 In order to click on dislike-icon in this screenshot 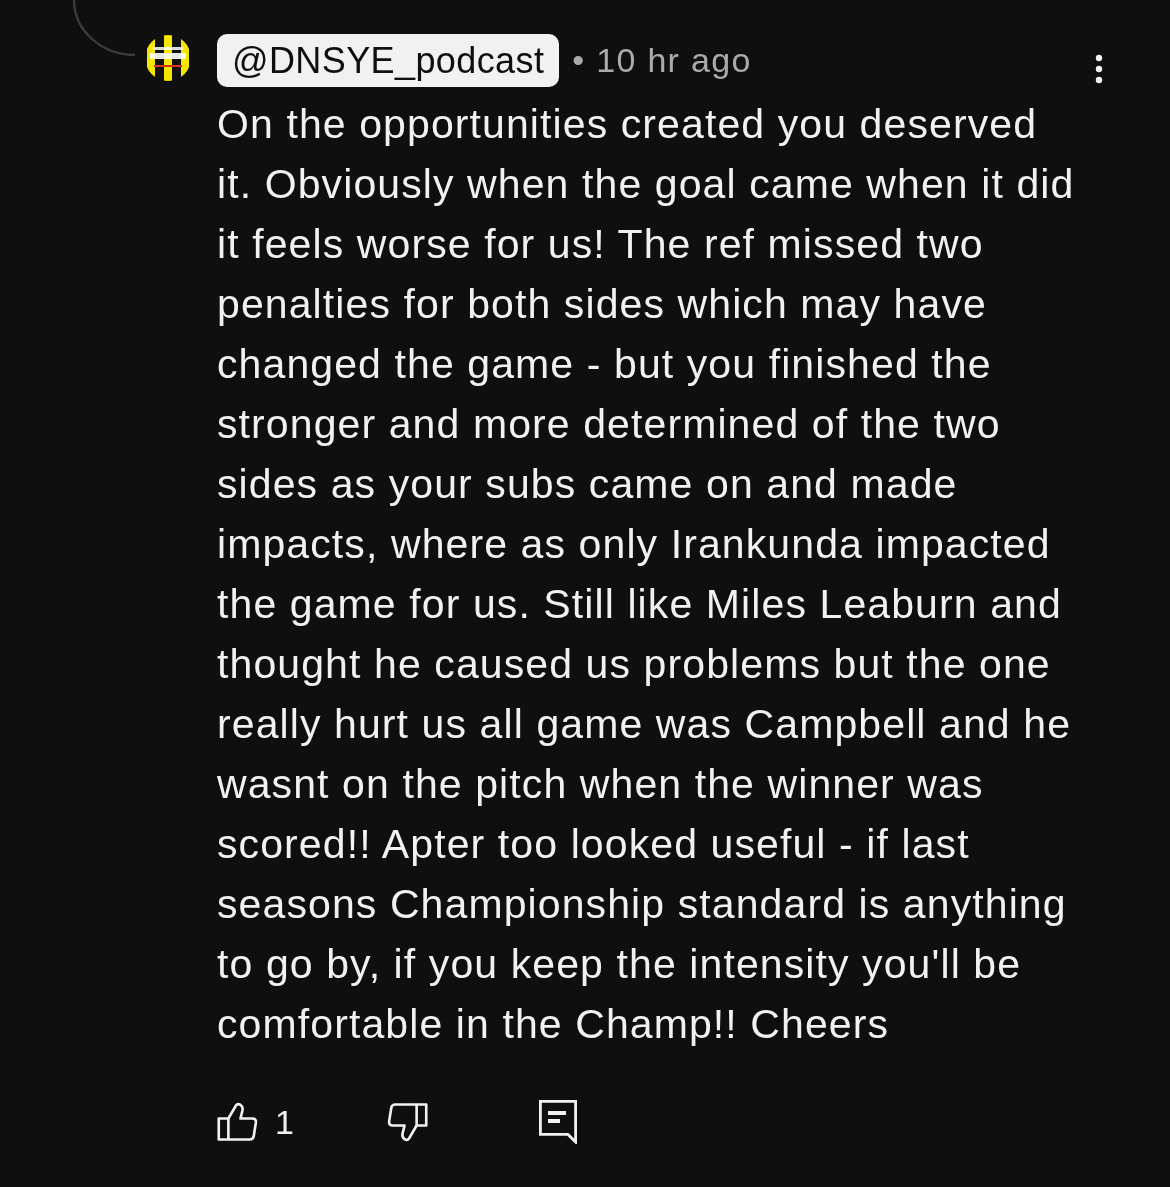, I will do `click(406, 1122)`.